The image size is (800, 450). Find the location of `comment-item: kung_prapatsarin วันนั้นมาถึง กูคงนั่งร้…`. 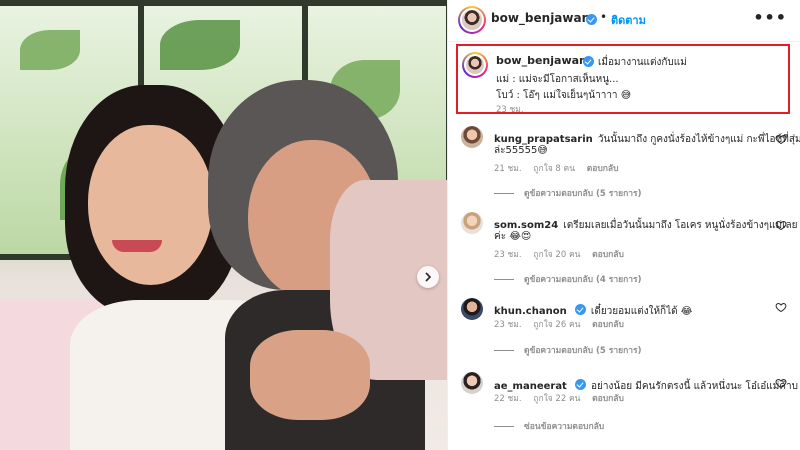

comment-item: kung_prapatsarin วันนั้นมาถึง กูคงนั่งร้… is located at coordinates (624, 164).